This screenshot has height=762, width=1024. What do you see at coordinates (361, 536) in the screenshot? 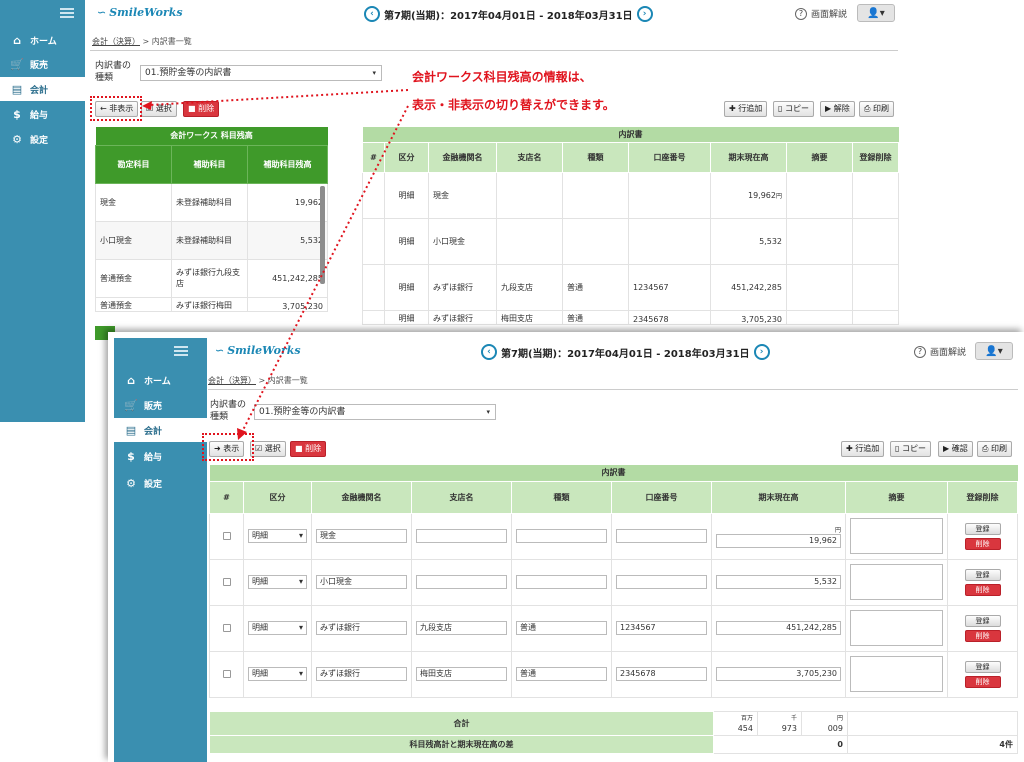
I see `bank-input: 現金` at bounding box center [361, 536].